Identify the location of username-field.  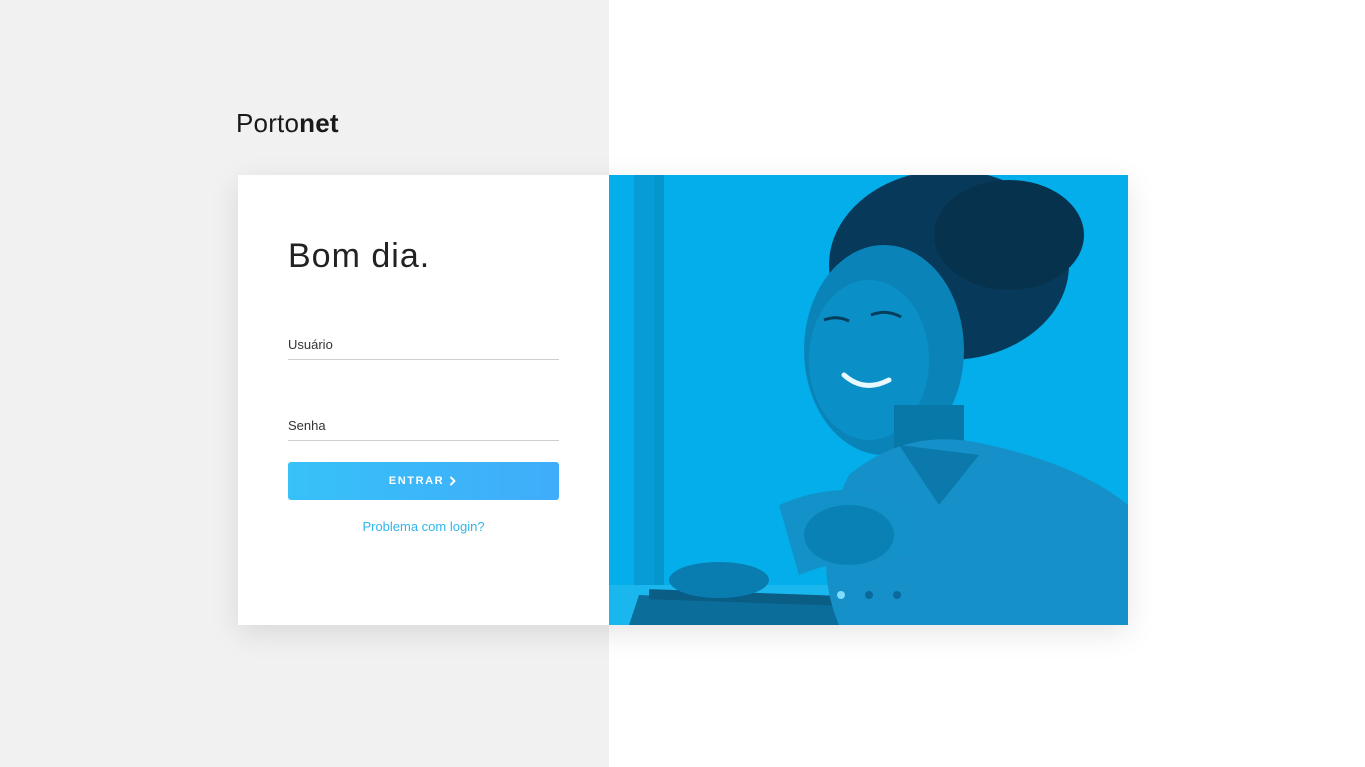
(423, 344).